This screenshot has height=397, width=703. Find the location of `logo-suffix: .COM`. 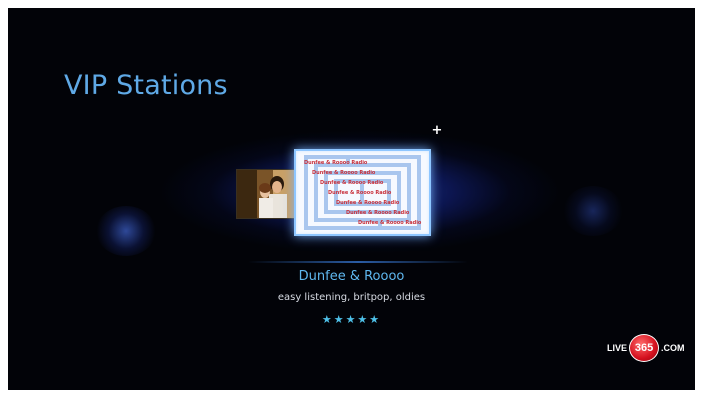

logo-suffix: .COM is located at coordinates (673, 348).